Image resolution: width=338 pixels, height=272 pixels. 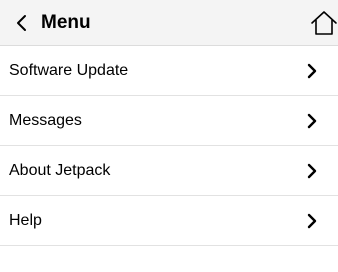 What do you see at coordinates (69, 70) in the screenshot?
I see `menu-item-label: Software Update` at bounding box center [69, 70].